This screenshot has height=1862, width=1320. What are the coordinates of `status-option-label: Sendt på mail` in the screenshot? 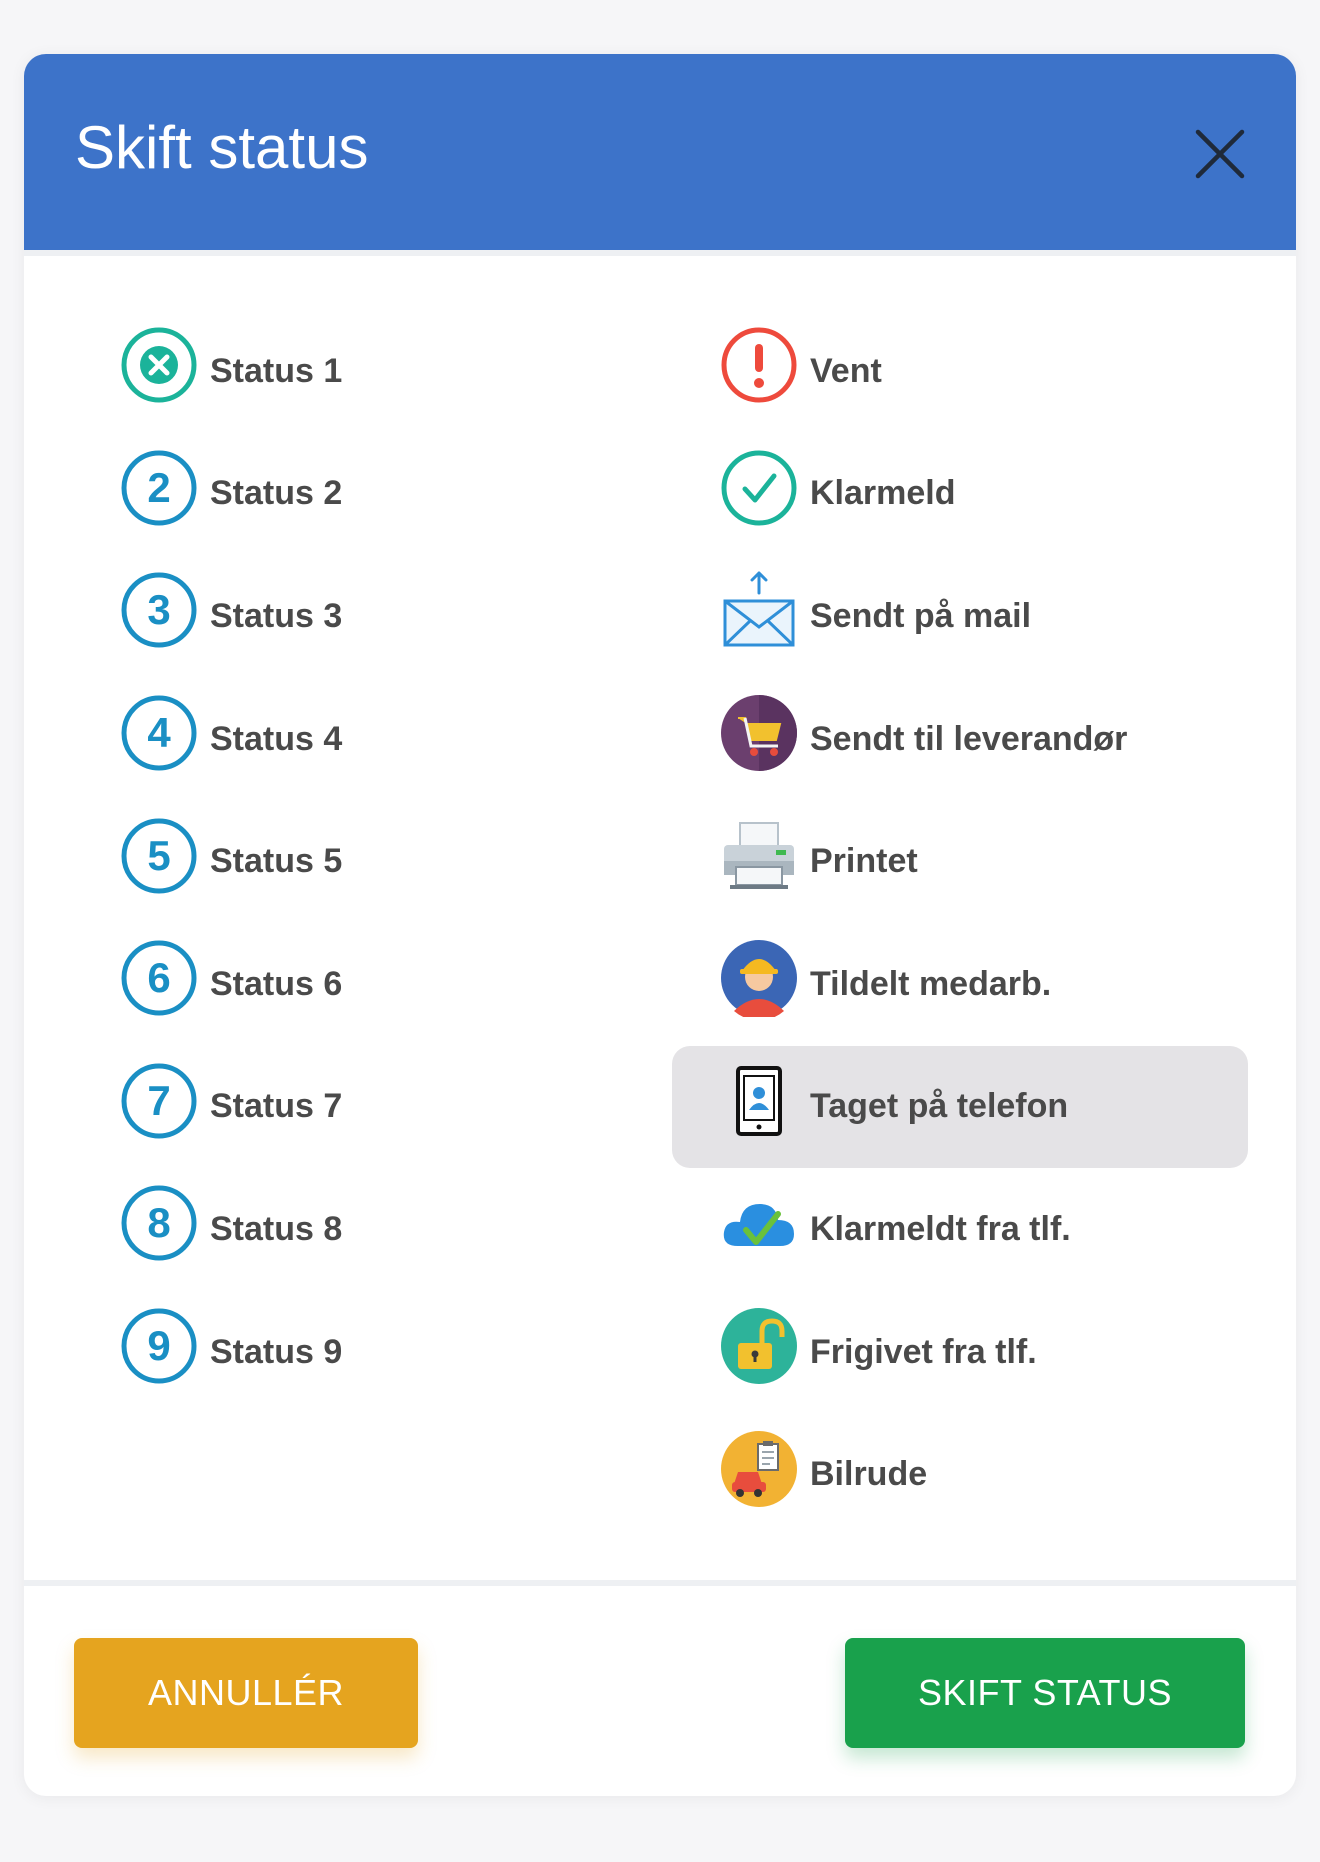 It's located at (921, 615).